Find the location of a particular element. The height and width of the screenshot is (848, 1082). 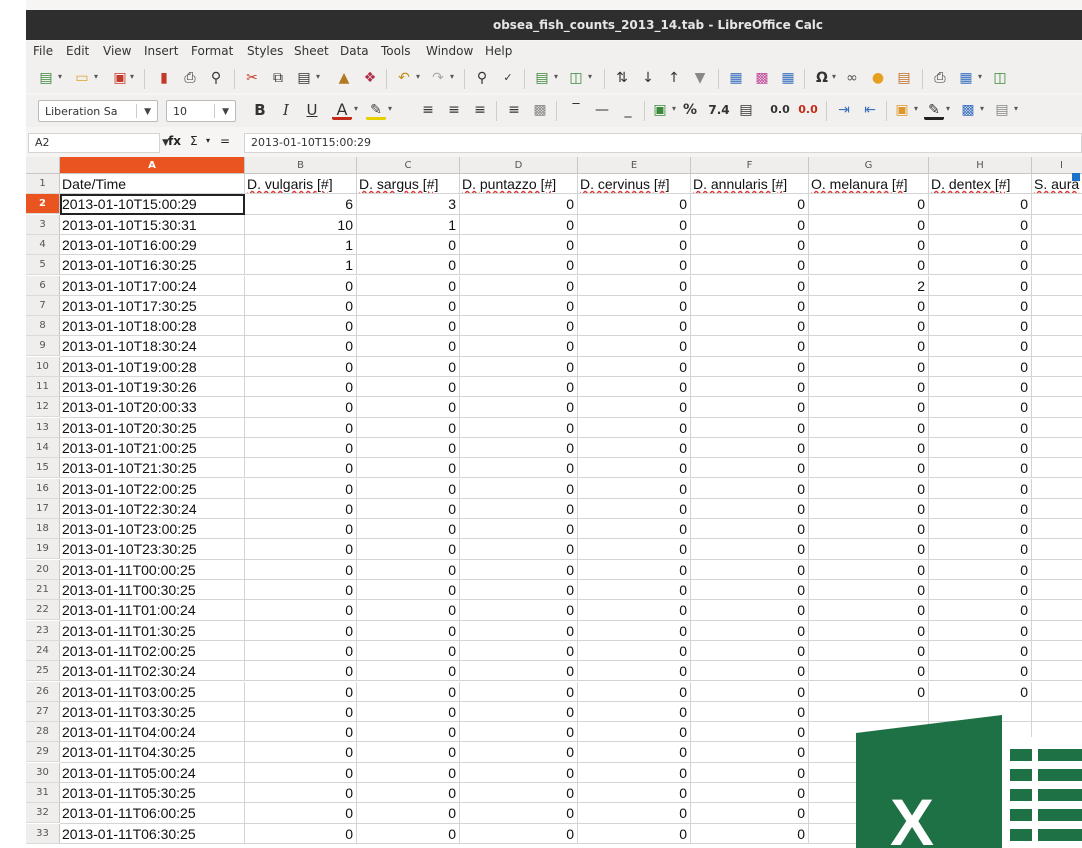

column-header-h: H is located at coordinates (980, 165).